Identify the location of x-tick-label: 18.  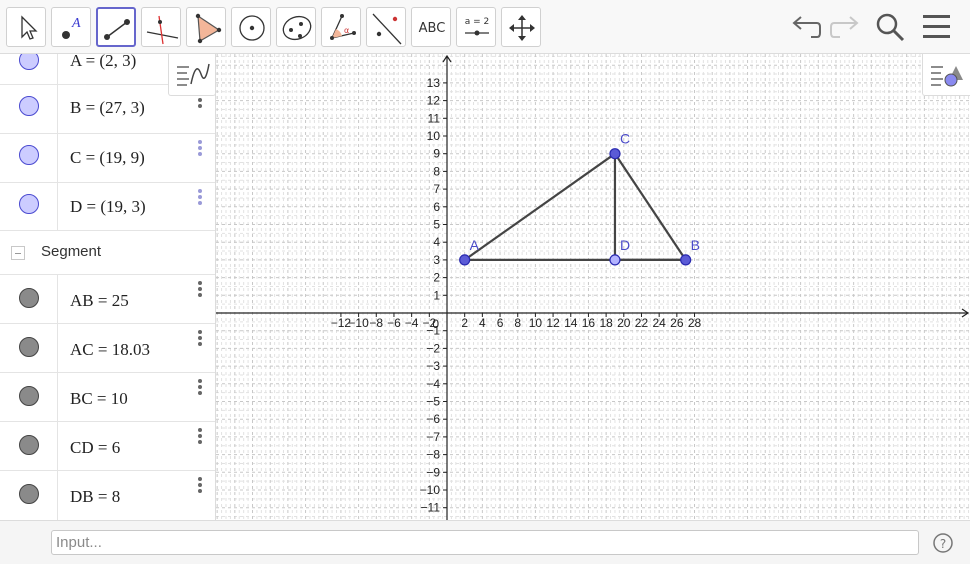
(606, 323).